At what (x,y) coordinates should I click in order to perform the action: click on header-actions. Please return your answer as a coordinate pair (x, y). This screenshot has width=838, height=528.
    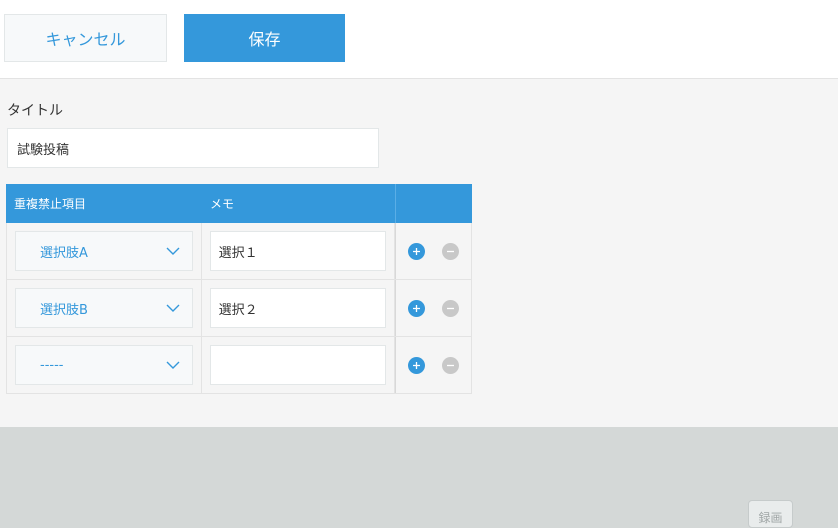
    Looking at the image, I should click on (433, 203).